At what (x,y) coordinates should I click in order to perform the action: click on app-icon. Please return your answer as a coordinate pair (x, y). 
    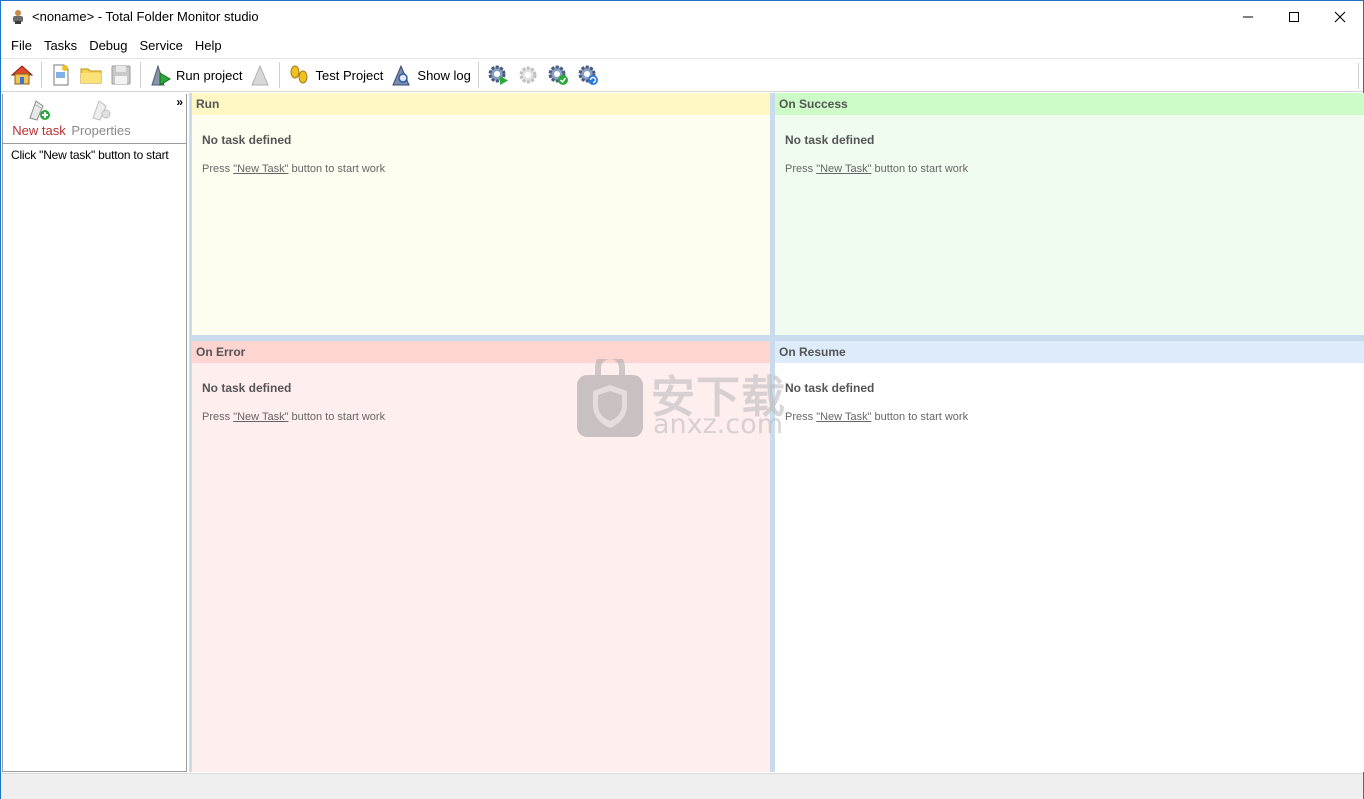
    Looking at the image, I should click on (18, 17).